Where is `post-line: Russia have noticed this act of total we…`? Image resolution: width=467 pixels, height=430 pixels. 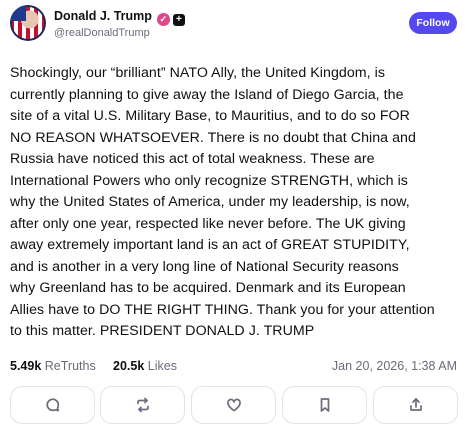 post-line: Russia have noticed this act of total we… is located at coordinates (192, 159).